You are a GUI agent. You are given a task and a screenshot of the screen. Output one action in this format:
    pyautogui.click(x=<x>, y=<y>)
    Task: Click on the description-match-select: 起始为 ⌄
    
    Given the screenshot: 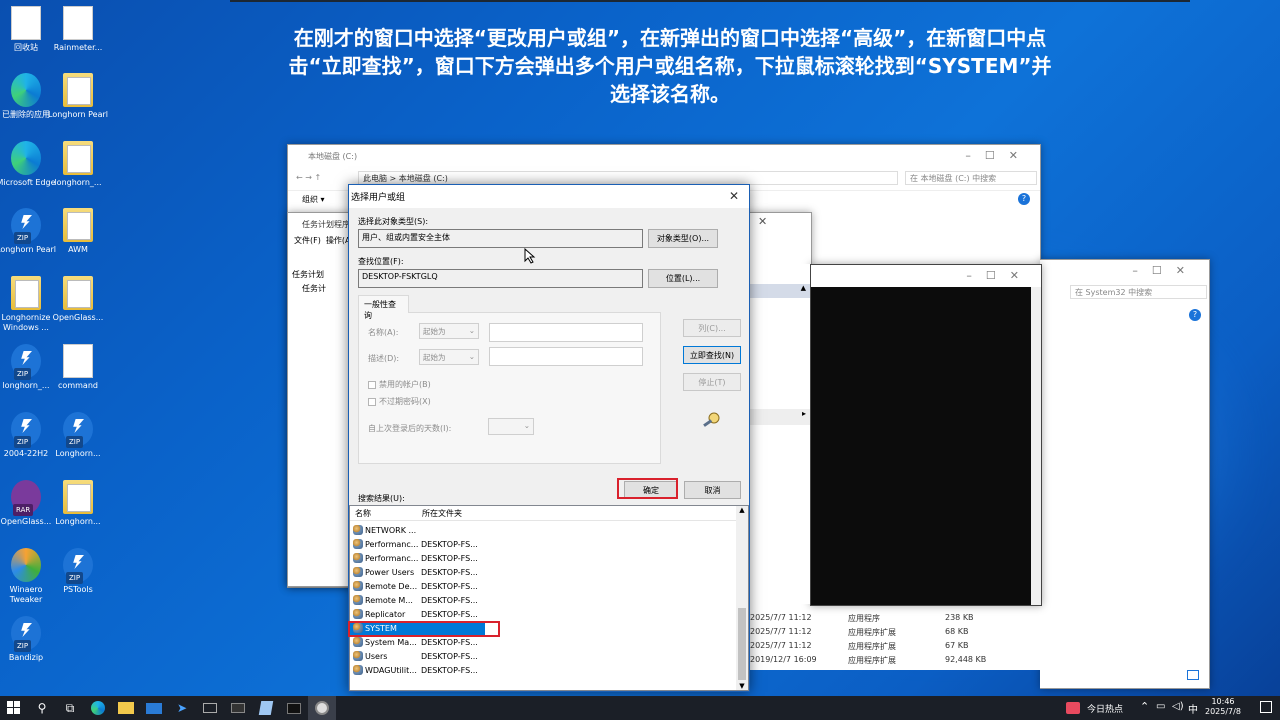 What is the action you would take?
    pyautogui.click(x=449, y=357)
    